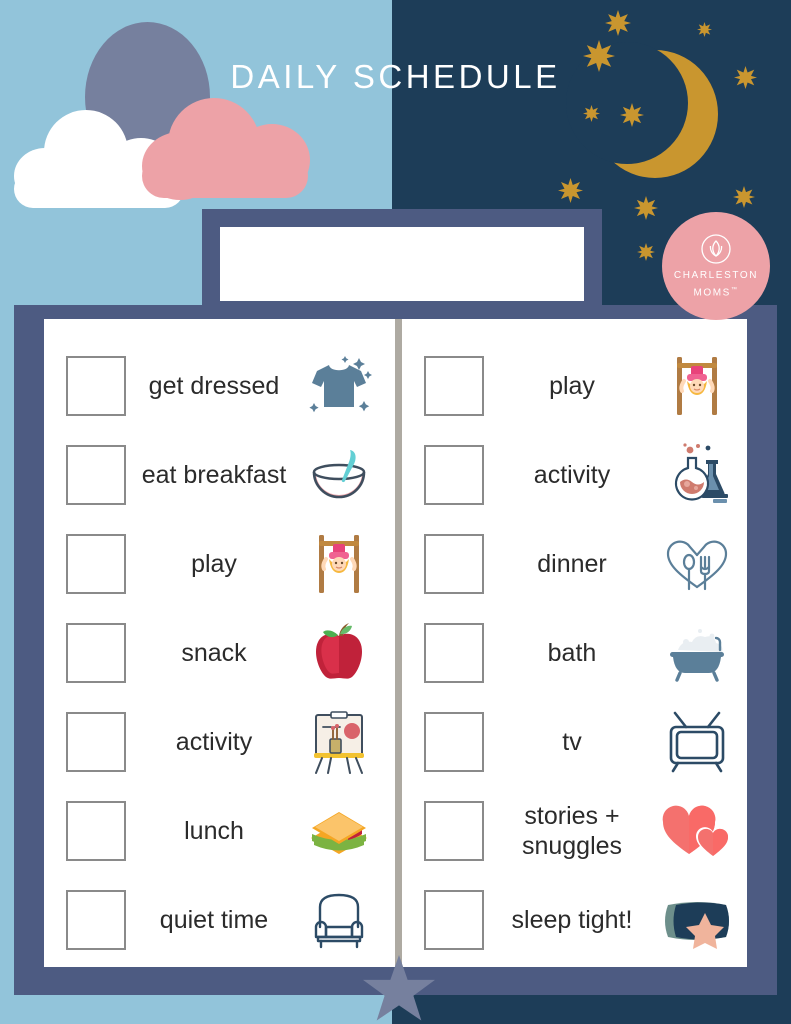 The image size is (791, 1024). Describe the element at coordinates (339, 386) in the screenshot. I see `tshirt-icon` at that location.